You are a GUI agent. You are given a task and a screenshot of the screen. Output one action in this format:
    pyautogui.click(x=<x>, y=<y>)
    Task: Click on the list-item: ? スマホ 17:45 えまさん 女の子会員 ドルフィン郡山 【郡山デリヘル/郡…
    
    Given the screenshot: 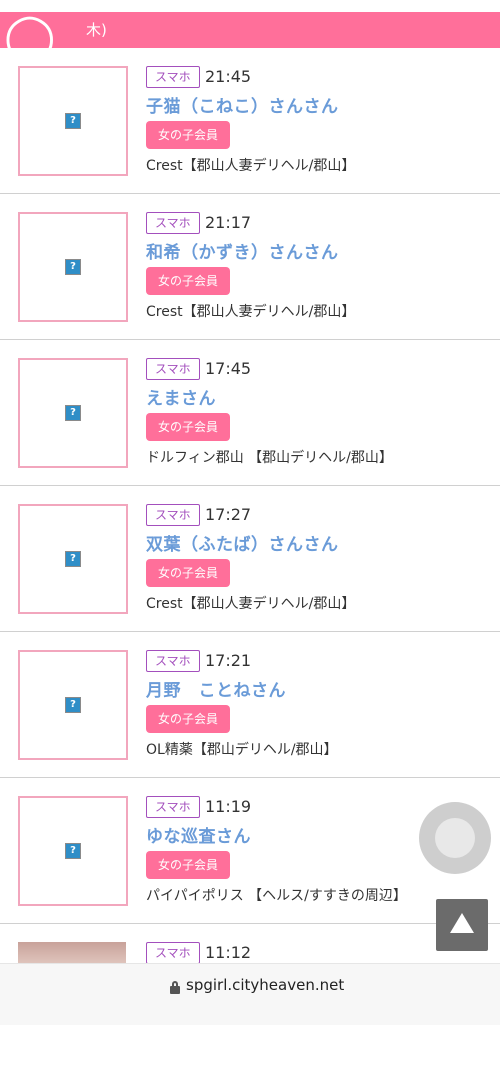 What is the action you would take?
    pyautogui.click(x=250, y=413)
    